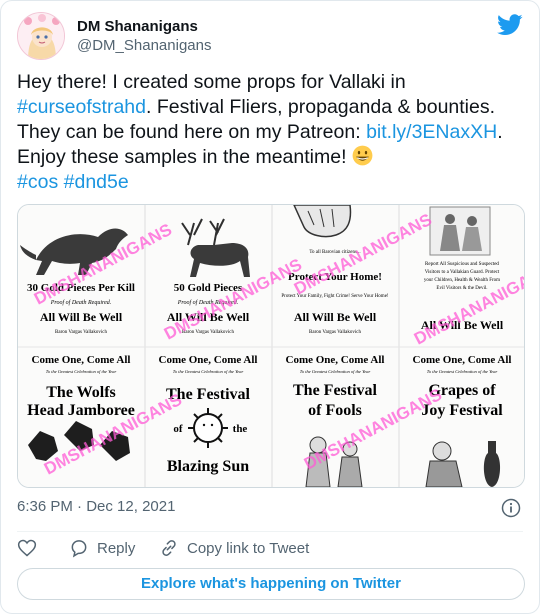 The height and width of the screenshot is (614, 540). Describe the element at coordinates (81, 360) in the screenshot. I see `flyer1-come: Come One, Come All` at that location.